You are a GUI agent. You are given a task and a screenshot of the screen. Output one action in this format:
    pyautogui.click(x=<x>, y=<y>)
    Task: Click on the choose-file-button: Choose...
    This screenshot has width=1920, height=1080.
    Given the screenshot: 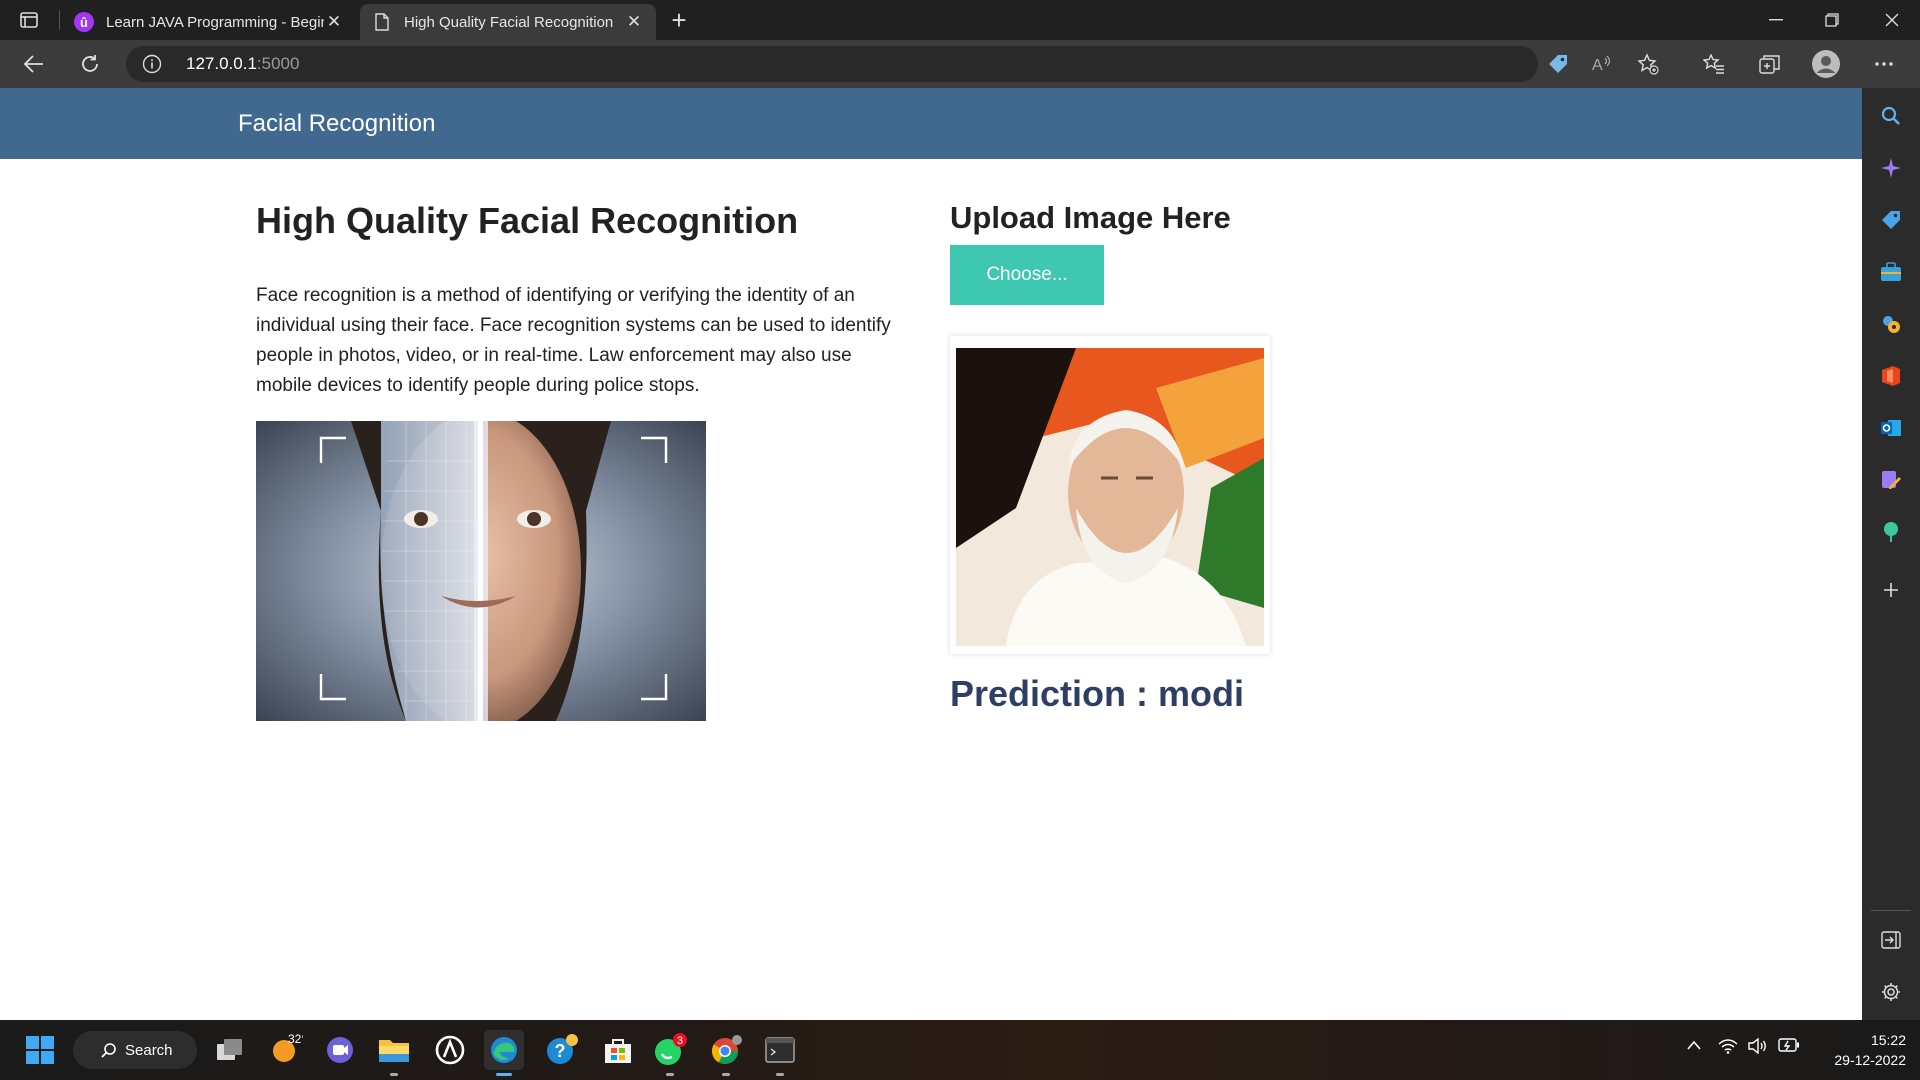 What is the action you would take?
    pyautogui.click(x=1027, y=275)
    